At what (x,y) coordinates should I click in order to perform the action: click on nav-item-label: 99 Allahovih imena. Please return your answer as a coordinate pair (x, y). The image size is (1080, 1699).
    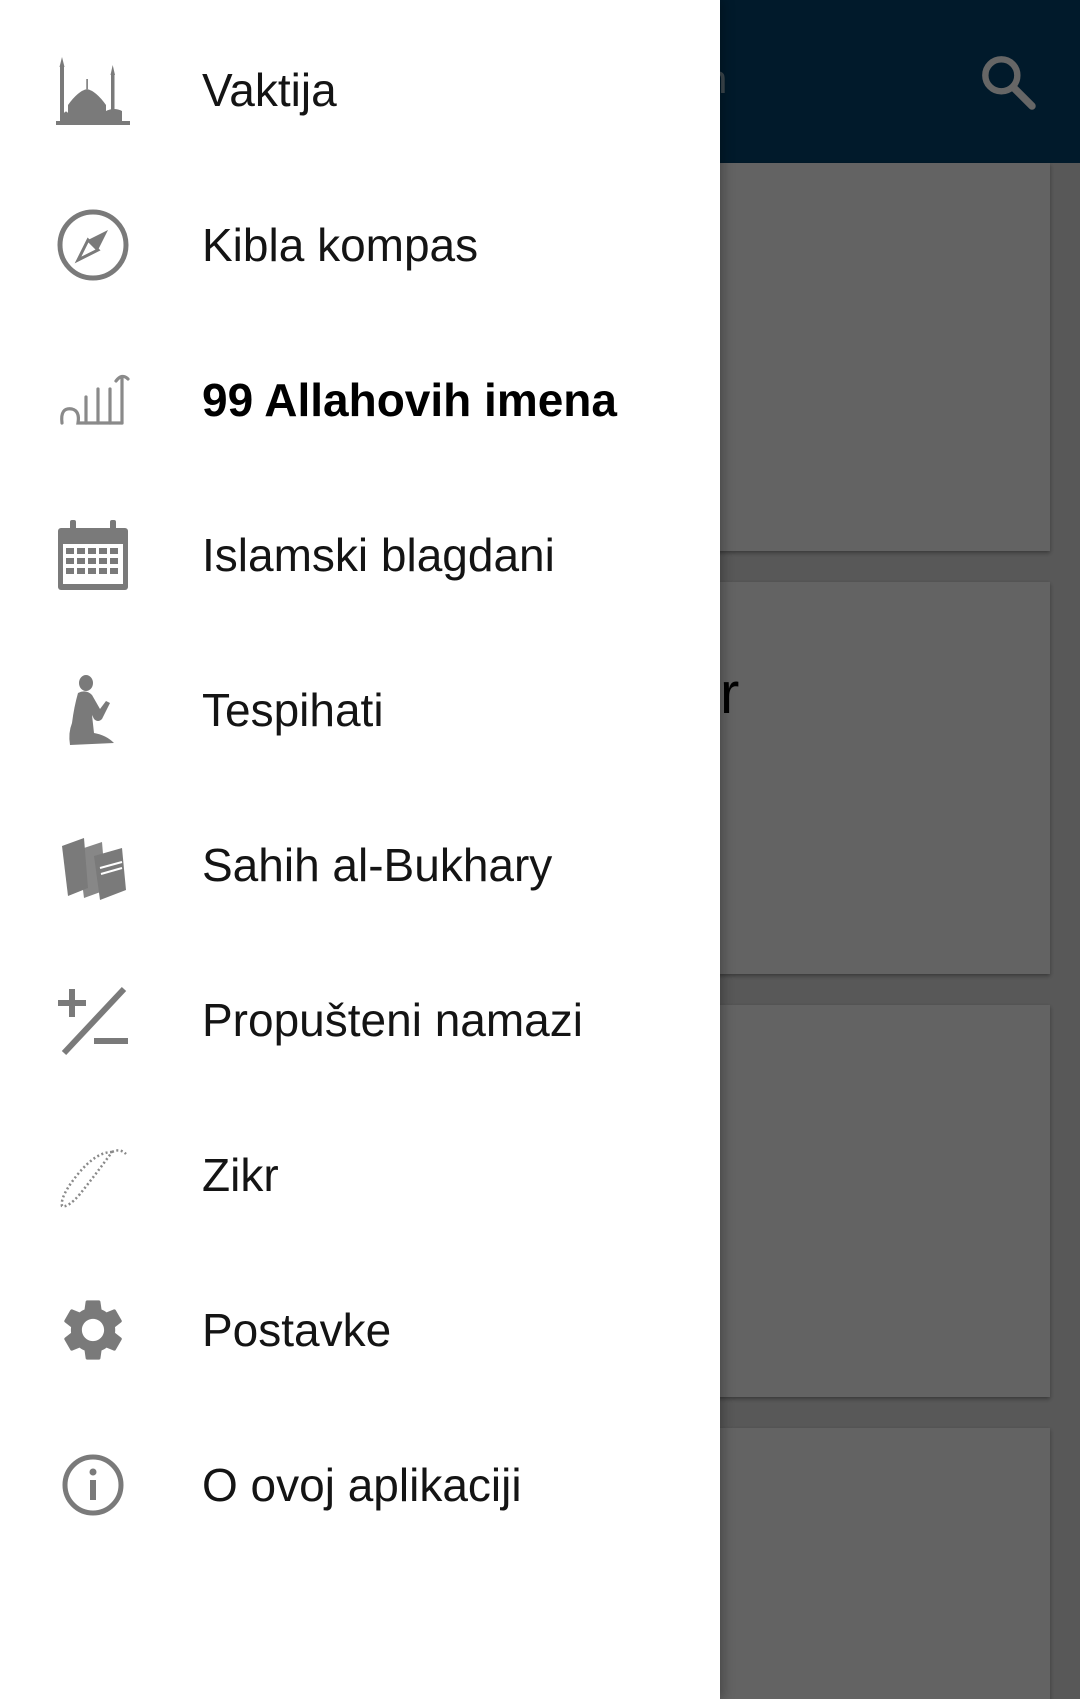
    Looking at the image, I should click on (409, 399).